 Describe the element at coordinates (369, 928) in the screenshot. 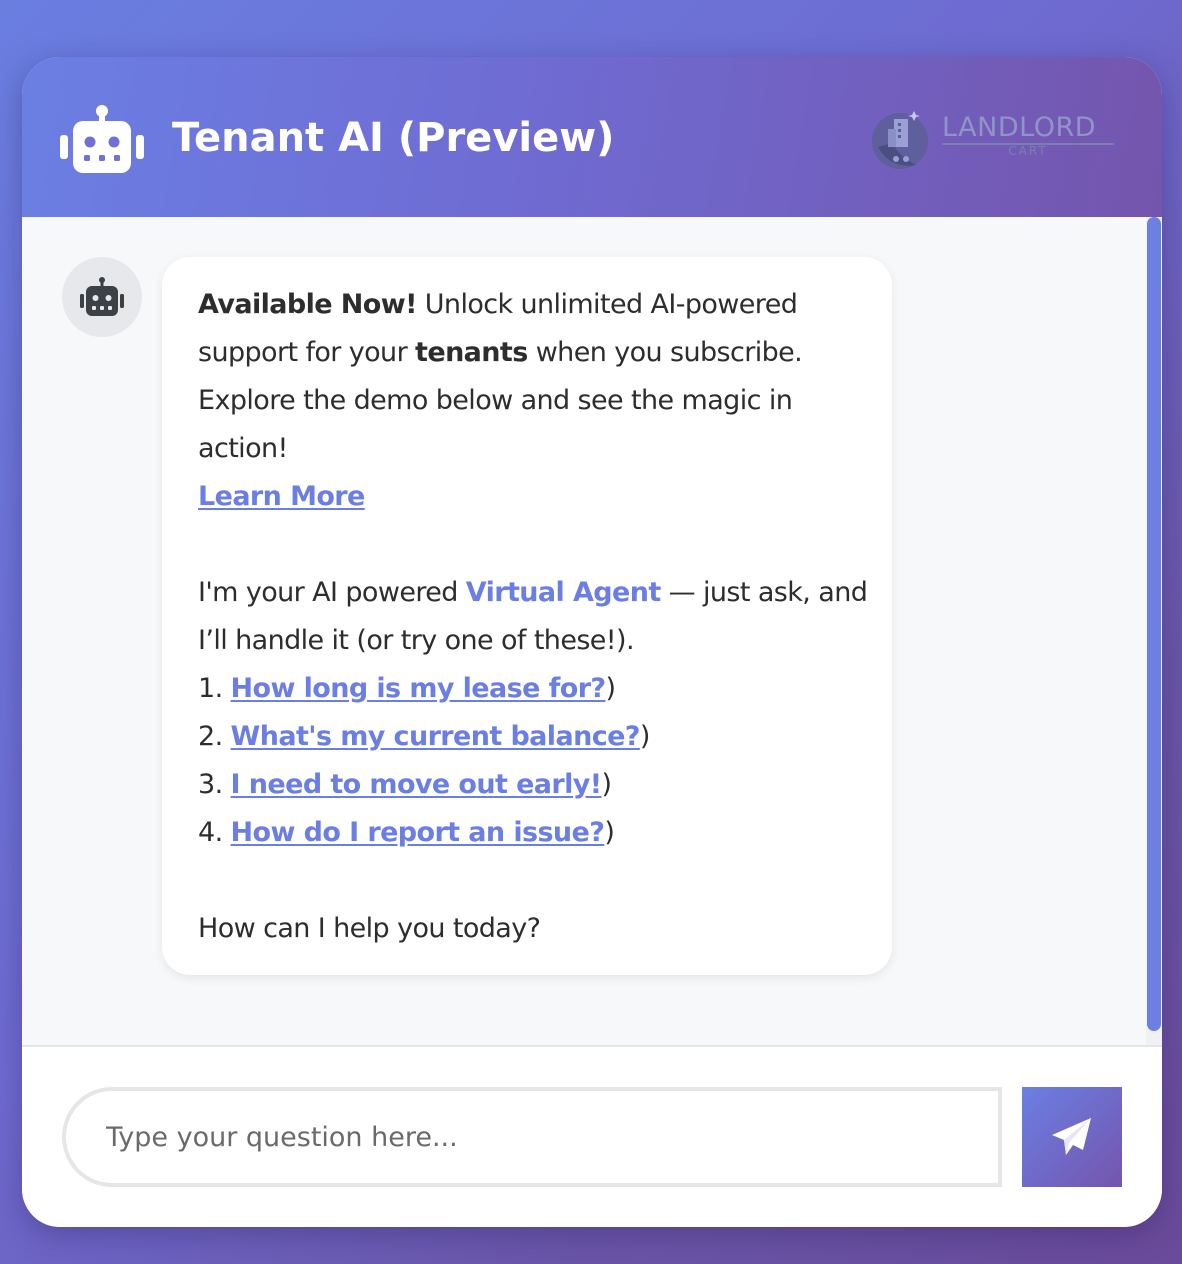

I see `closing-question: How can I help you today?` at that location.